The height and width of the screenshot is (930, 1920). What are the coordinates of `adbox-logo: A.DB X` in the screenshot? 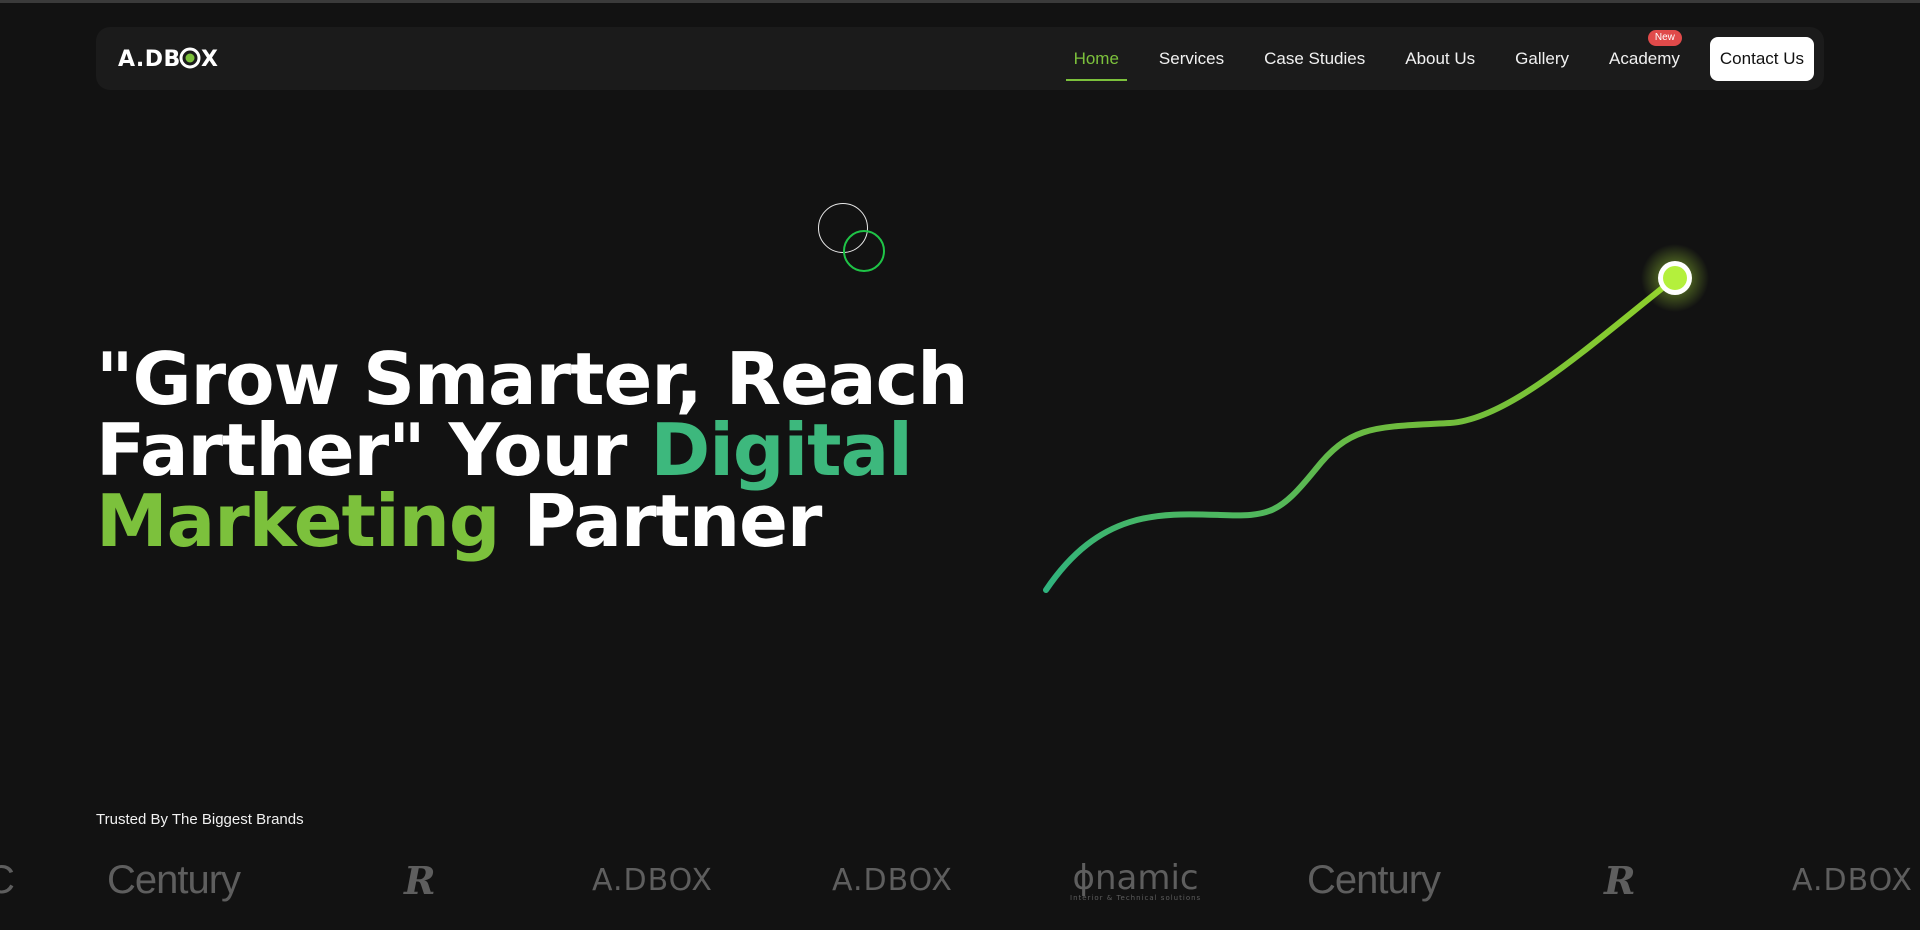 It's located at (170, 58).